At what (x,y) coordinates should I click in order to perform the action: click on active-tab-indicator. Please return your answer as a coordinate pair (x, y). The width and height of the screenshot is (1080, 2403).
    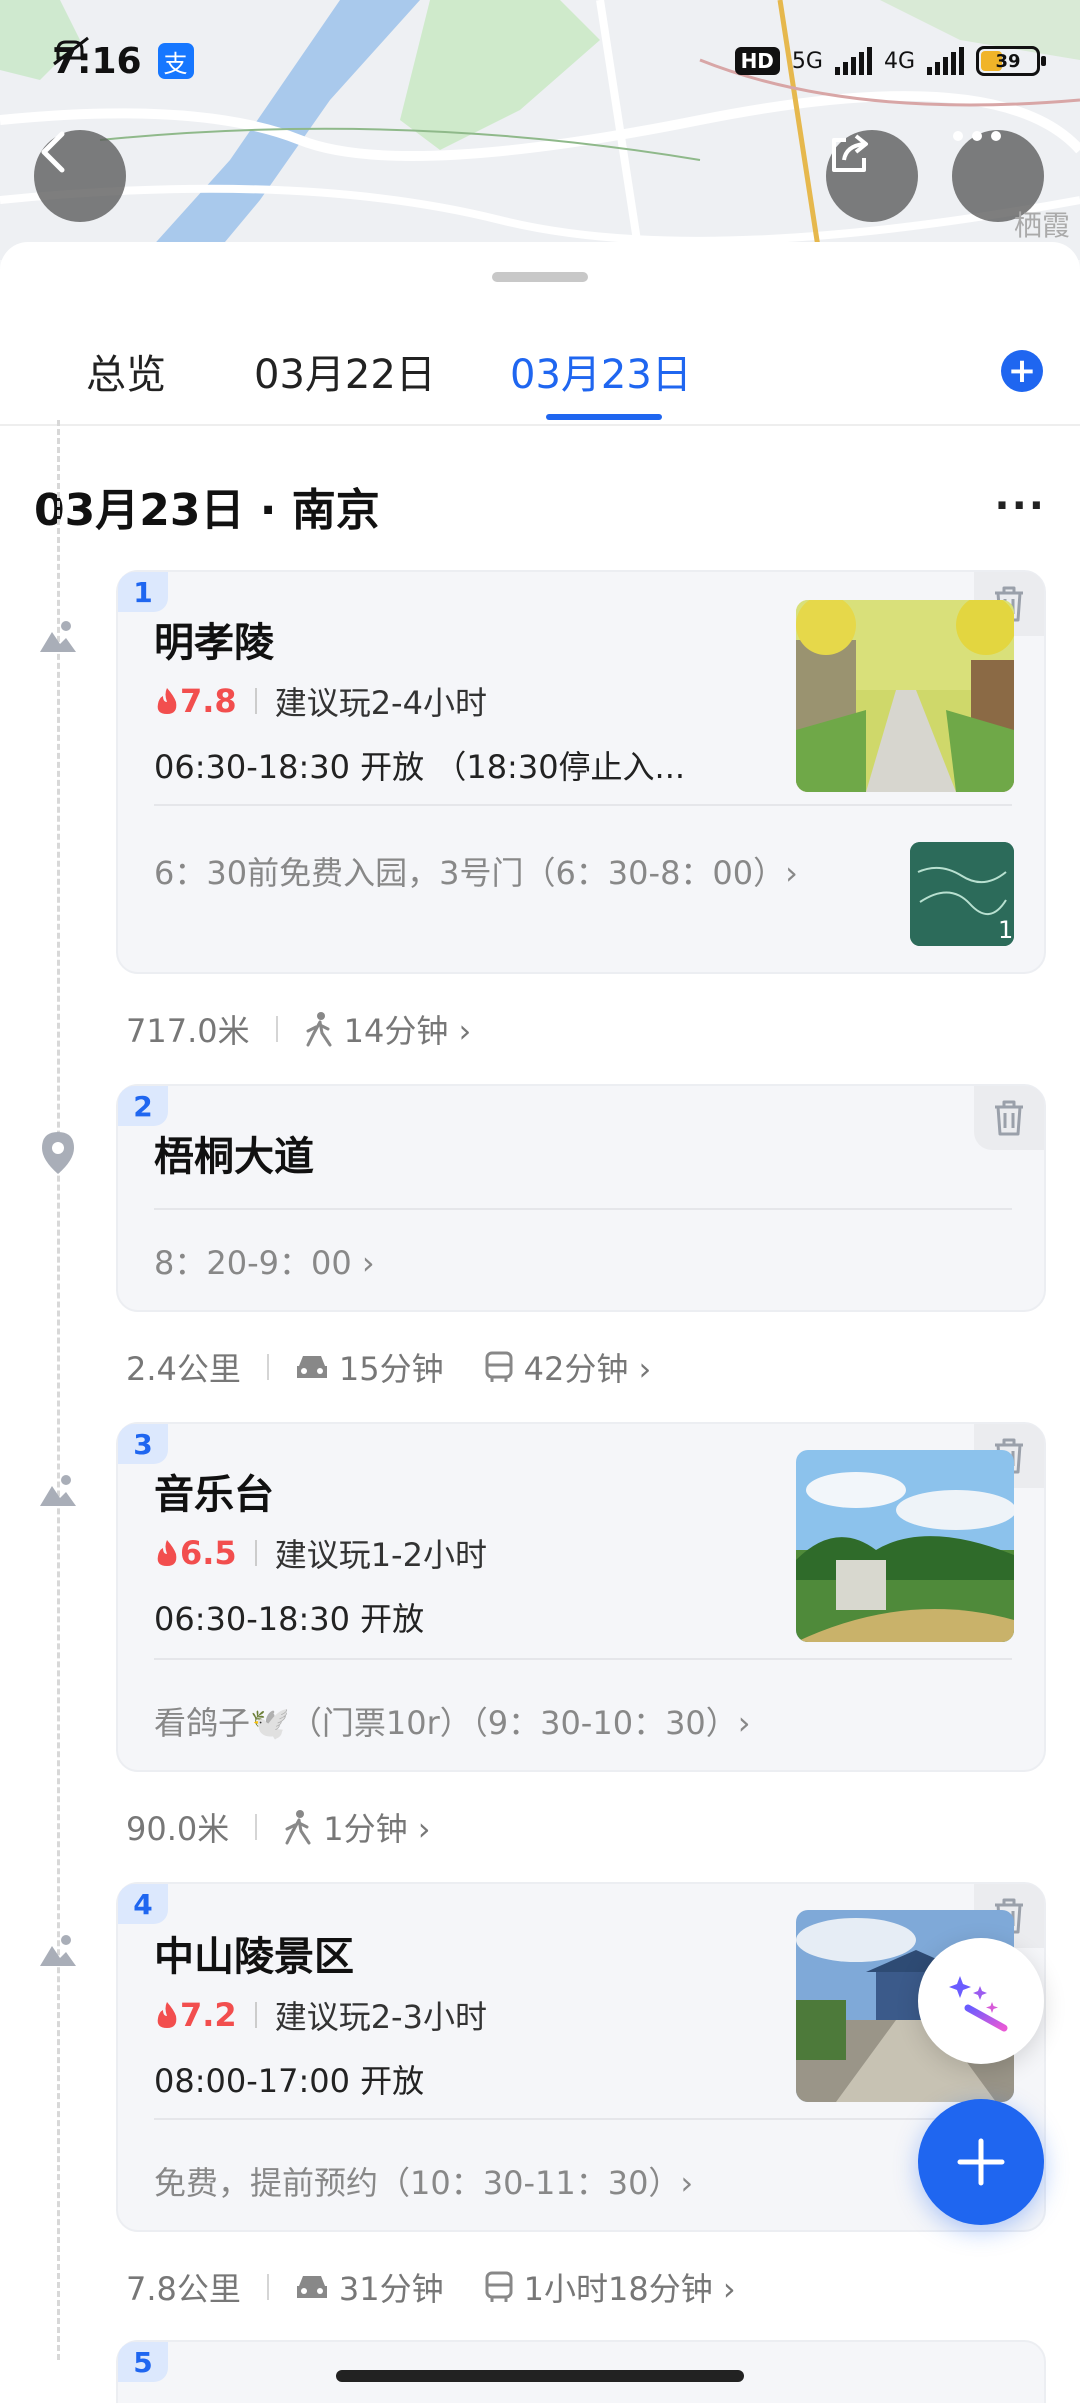
    Looking at the image, I should click on (604, 417).